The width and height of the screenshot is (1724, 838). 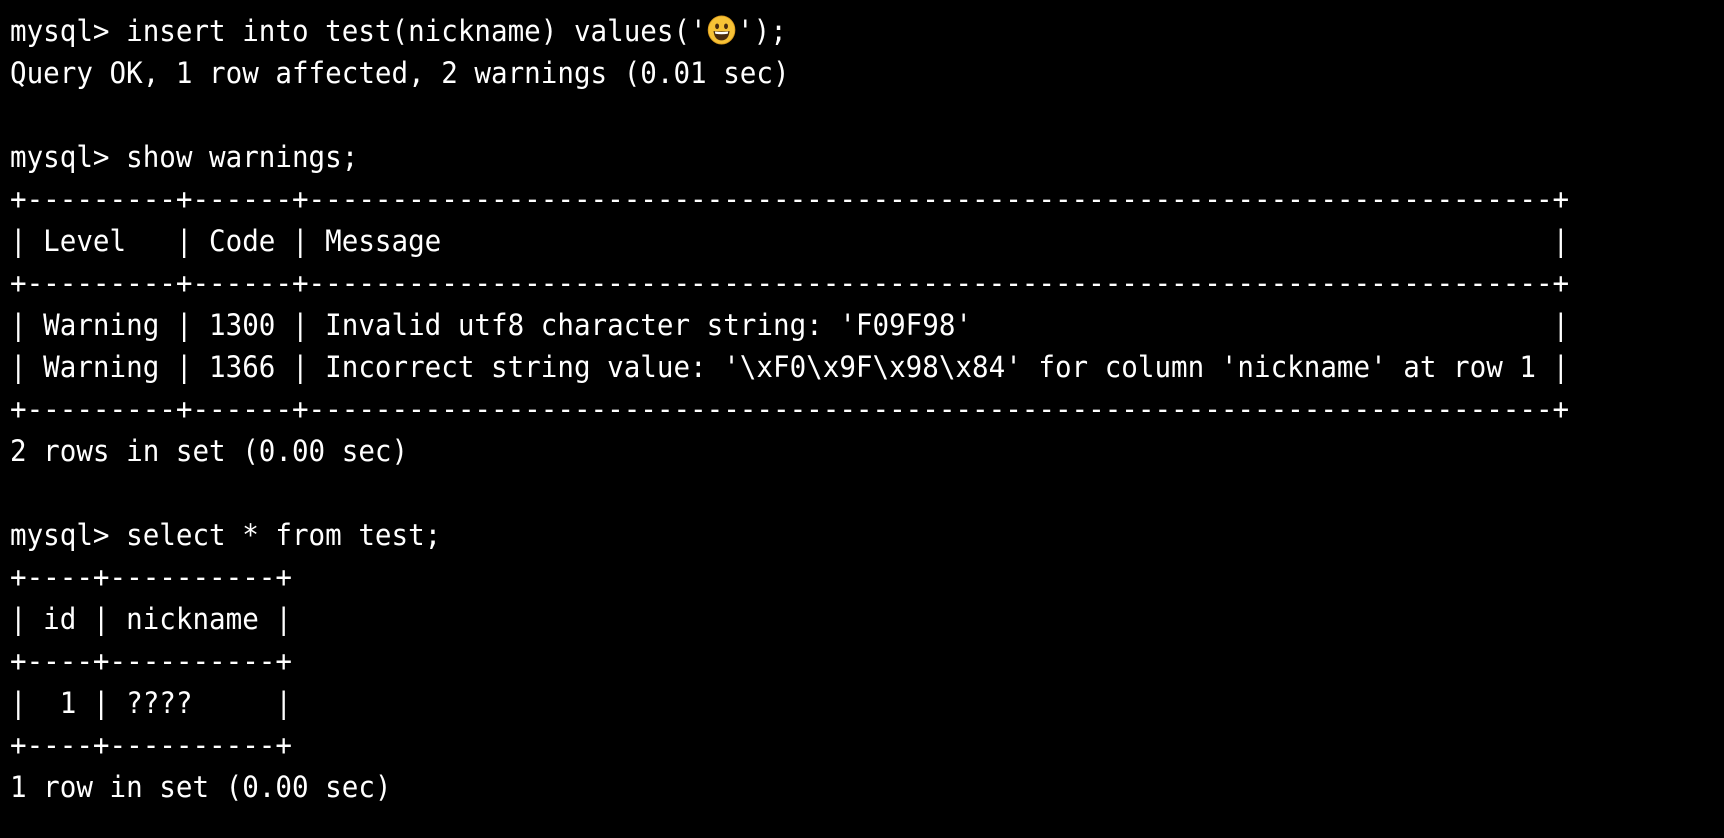 What do you see at coordinates (201, 787) in the screenshot?
I see `output-rows-in-set: 1 row in set (0.00 sec)` at bounding box center [201, 787].